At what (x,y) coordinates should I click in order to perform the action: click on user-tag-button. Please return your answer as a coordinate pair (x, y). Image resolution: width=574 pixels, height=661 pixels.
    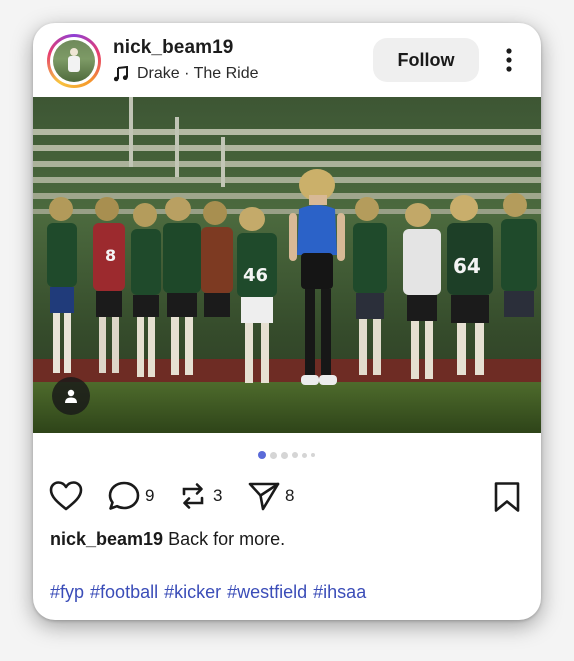
    Looking at the image, I should click on (71, 396).